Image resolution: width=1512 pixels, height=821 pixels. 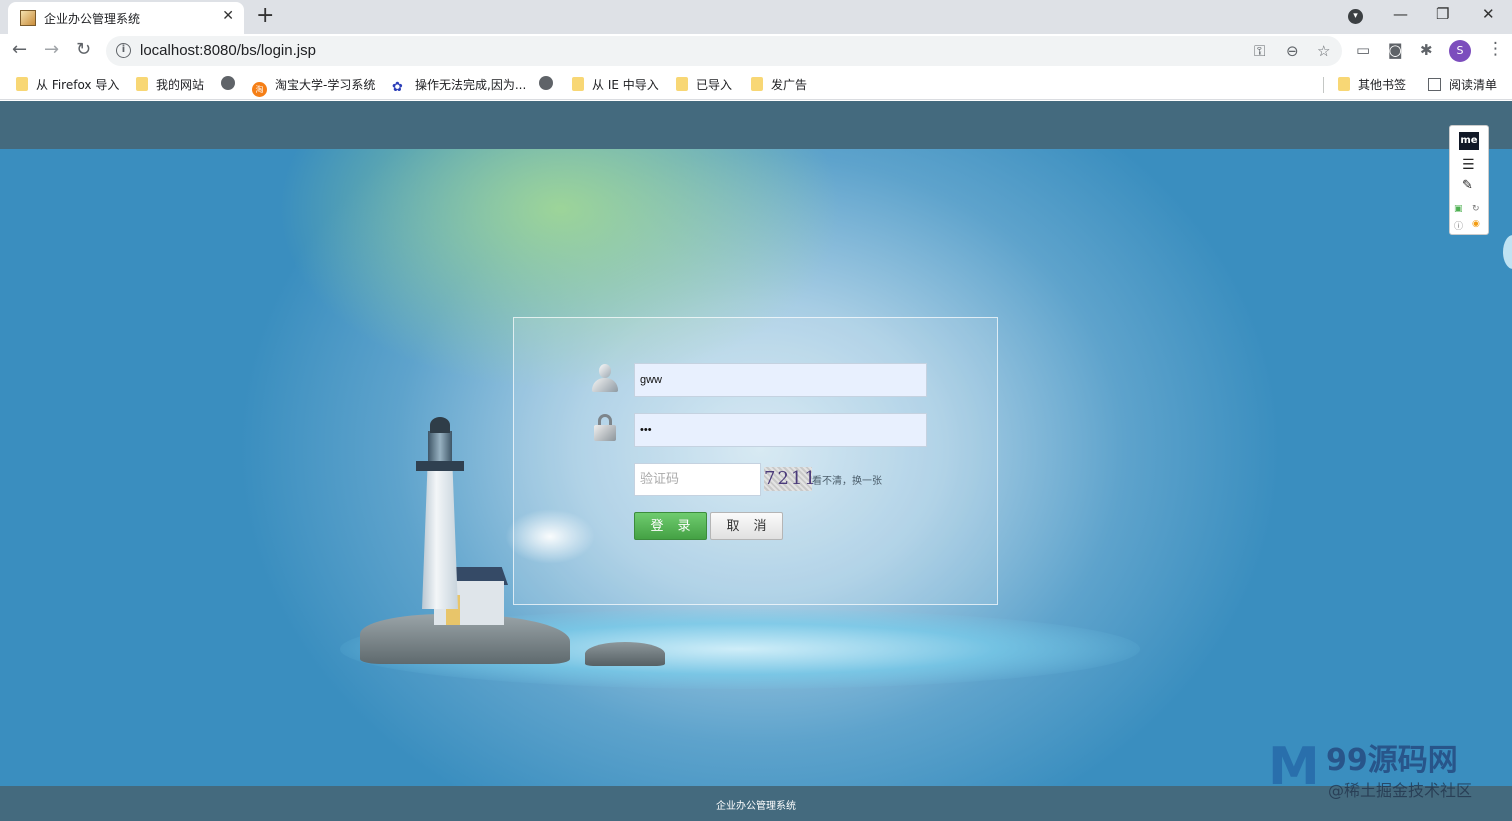 What do you see at coordinates (28, 18) in the screenshot?
I see `favicon-icon` at bounding box center [28, 18].